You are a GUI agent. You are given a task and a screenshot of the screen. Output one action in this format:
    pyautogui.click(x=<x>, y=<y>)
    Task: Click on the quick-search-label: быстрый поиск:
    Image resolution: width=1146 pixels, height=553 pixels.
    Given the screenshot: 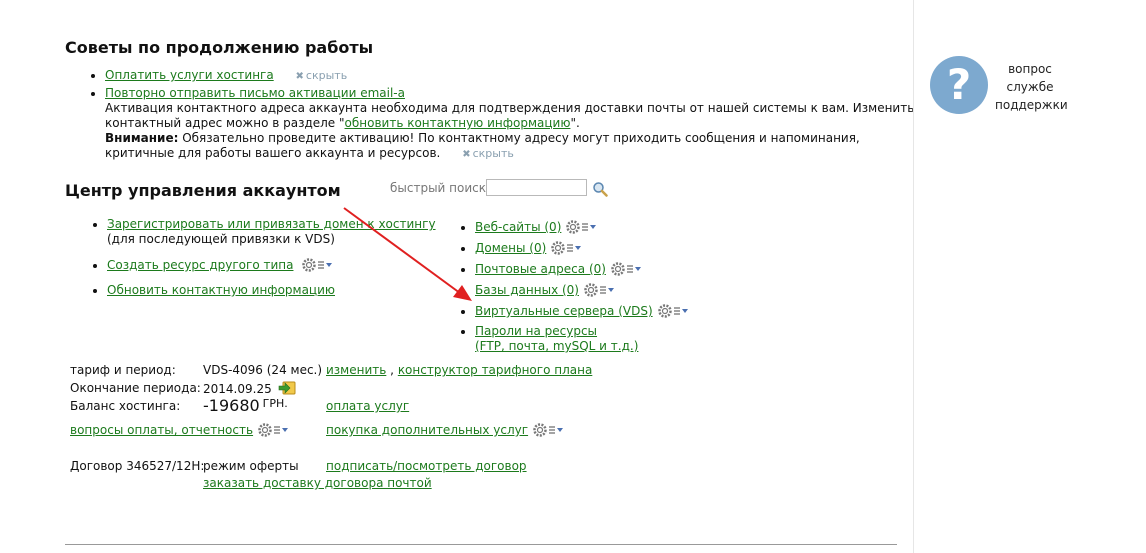 What is the action you would take?
    pyautogui.click(x=440, y=188)
    